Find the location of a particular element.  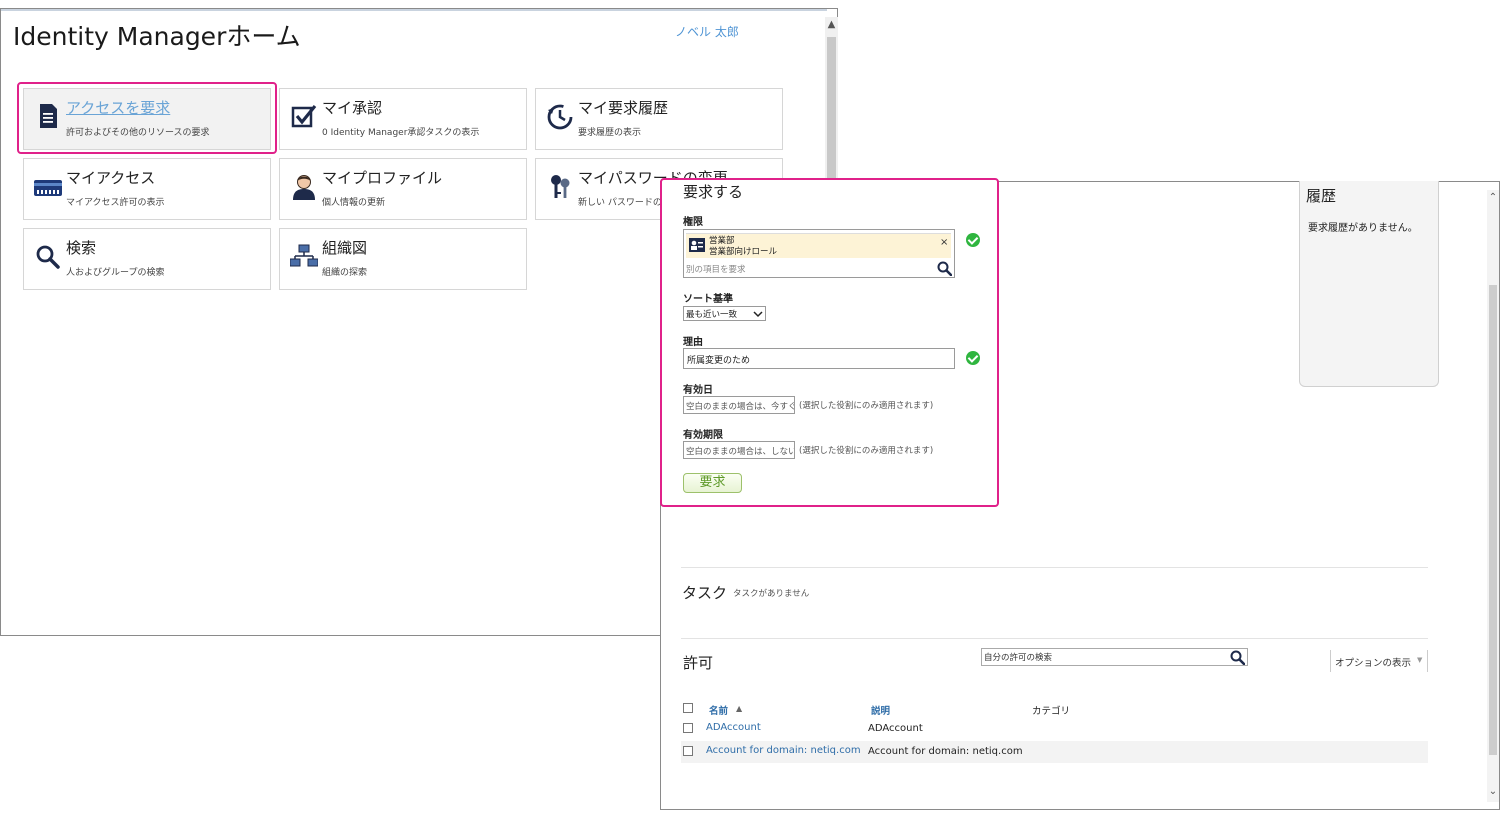

tile-title: 検索 is located at coordinates (81, 248).